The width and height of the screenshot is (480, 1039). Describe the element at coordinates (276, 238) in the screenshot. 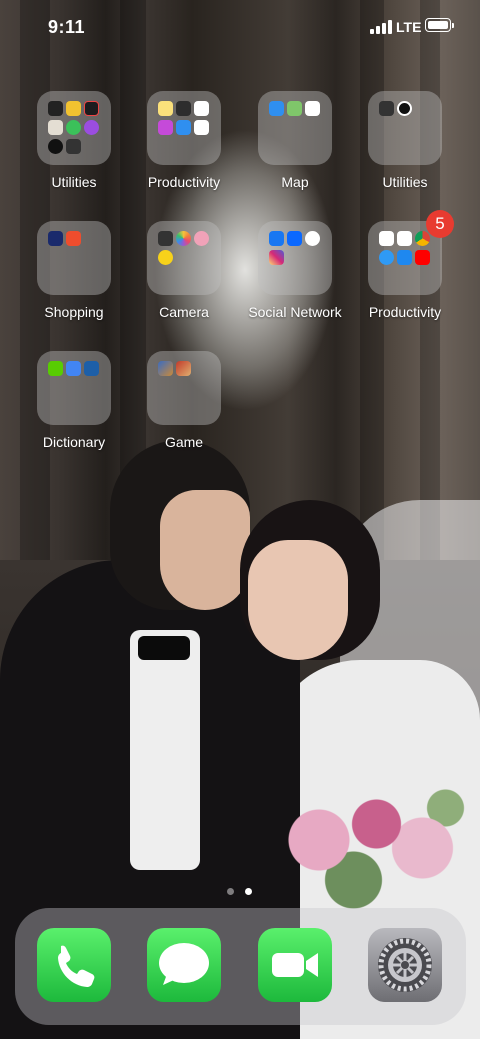

I see `facebook-icon` at that location.